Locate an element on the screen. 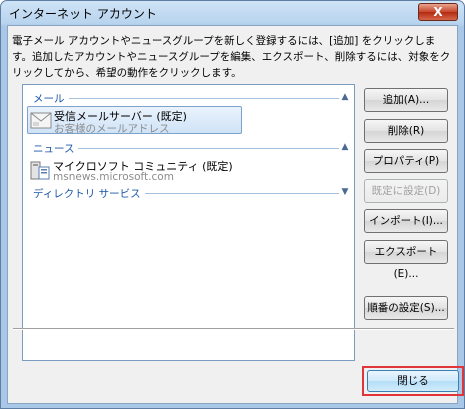 Image resolution: width=465 pixels, height=409 pixels. group-header-news: ニュース ▲ is located at coordinates (192, 148).